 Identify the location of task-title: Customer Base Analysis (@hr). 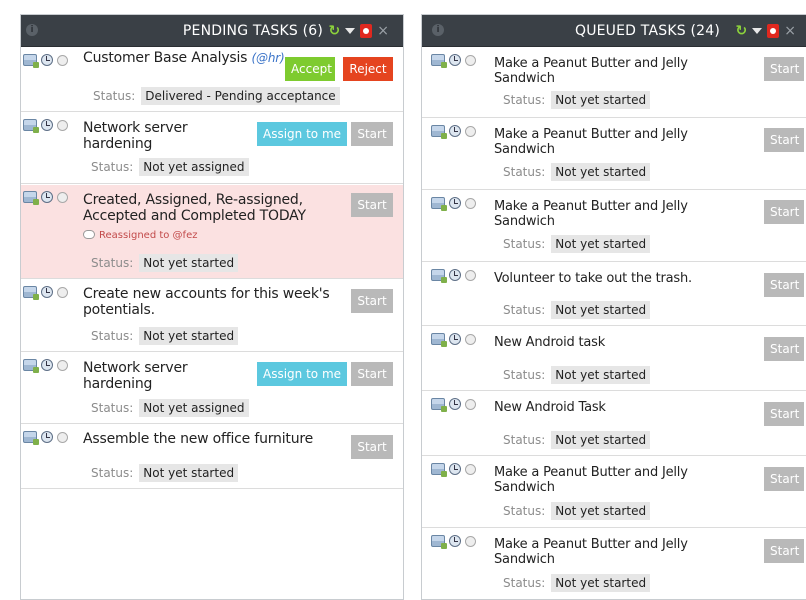
(188, 58).